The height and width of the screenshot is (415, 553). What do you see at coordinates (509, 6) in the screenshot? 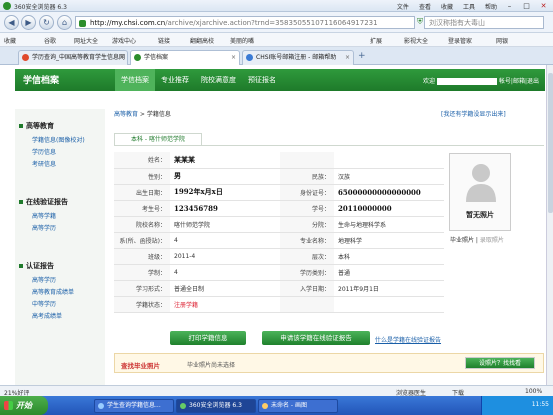
I see `minimize-icon: –` at bounding box center [509, 6].